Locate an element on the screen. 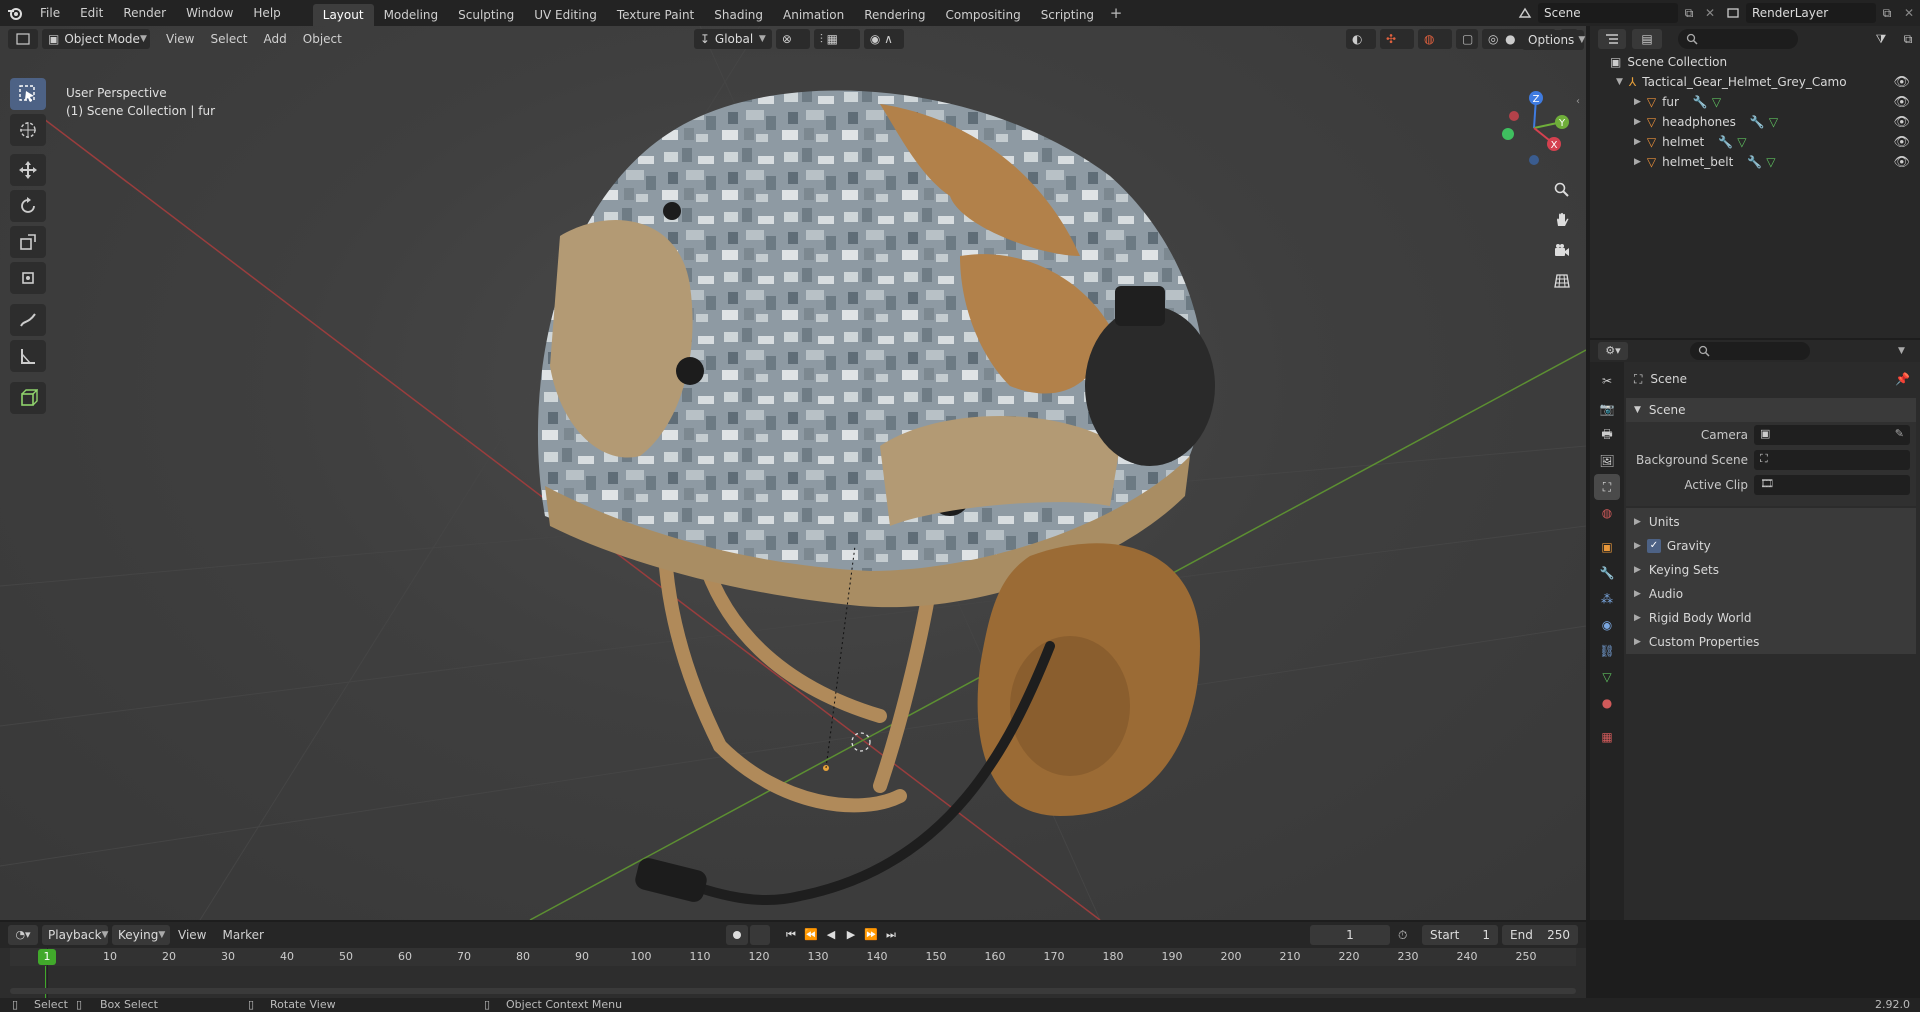 This screenshot has height=1012, width=1920. blender-logo-icon is located at coordinates (15, 13).